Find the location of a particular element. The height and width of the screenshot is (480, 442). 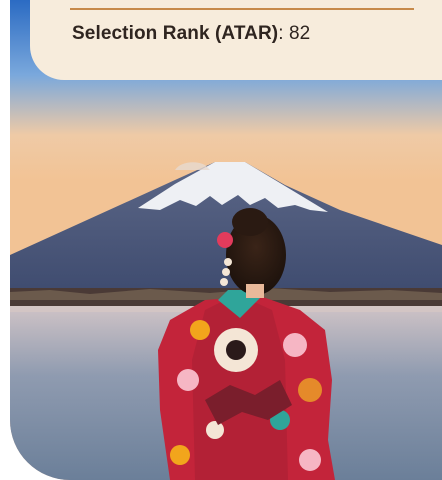

divider-rule is located at coordinates (242, 9).